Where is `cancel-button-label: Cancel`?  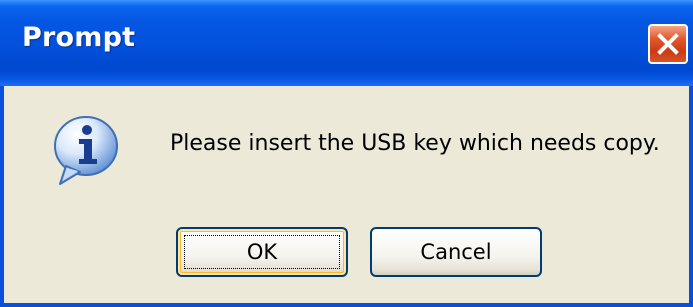
cancel-button-label: Cancel is located at coordinates (456, 252).